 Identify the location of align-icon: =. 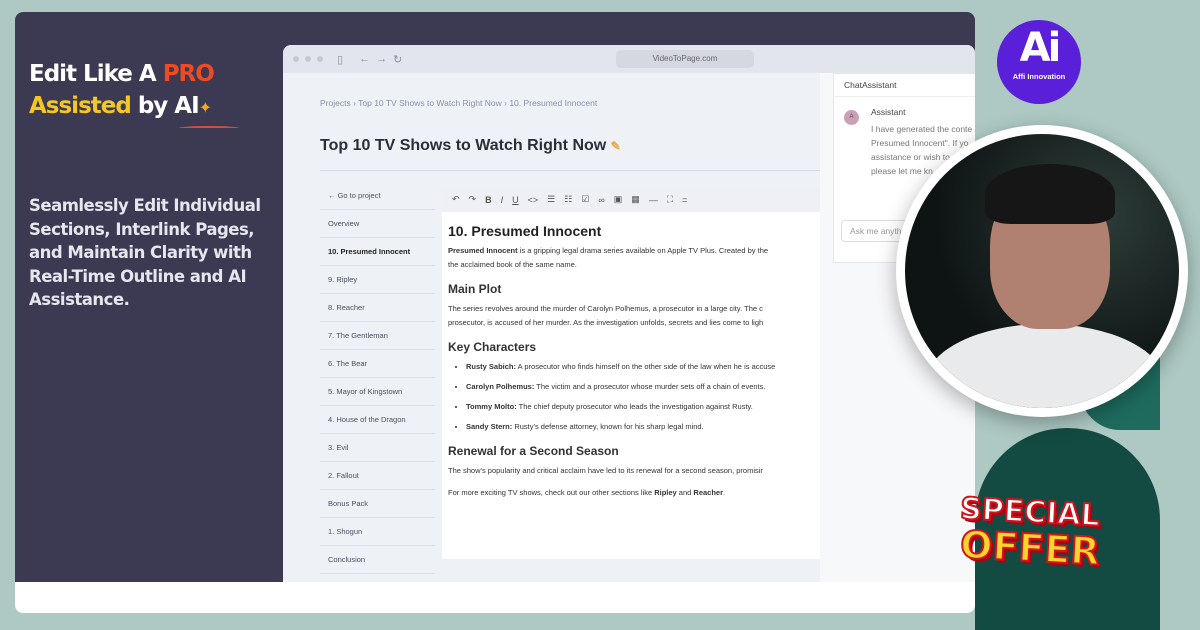
(684, 200).